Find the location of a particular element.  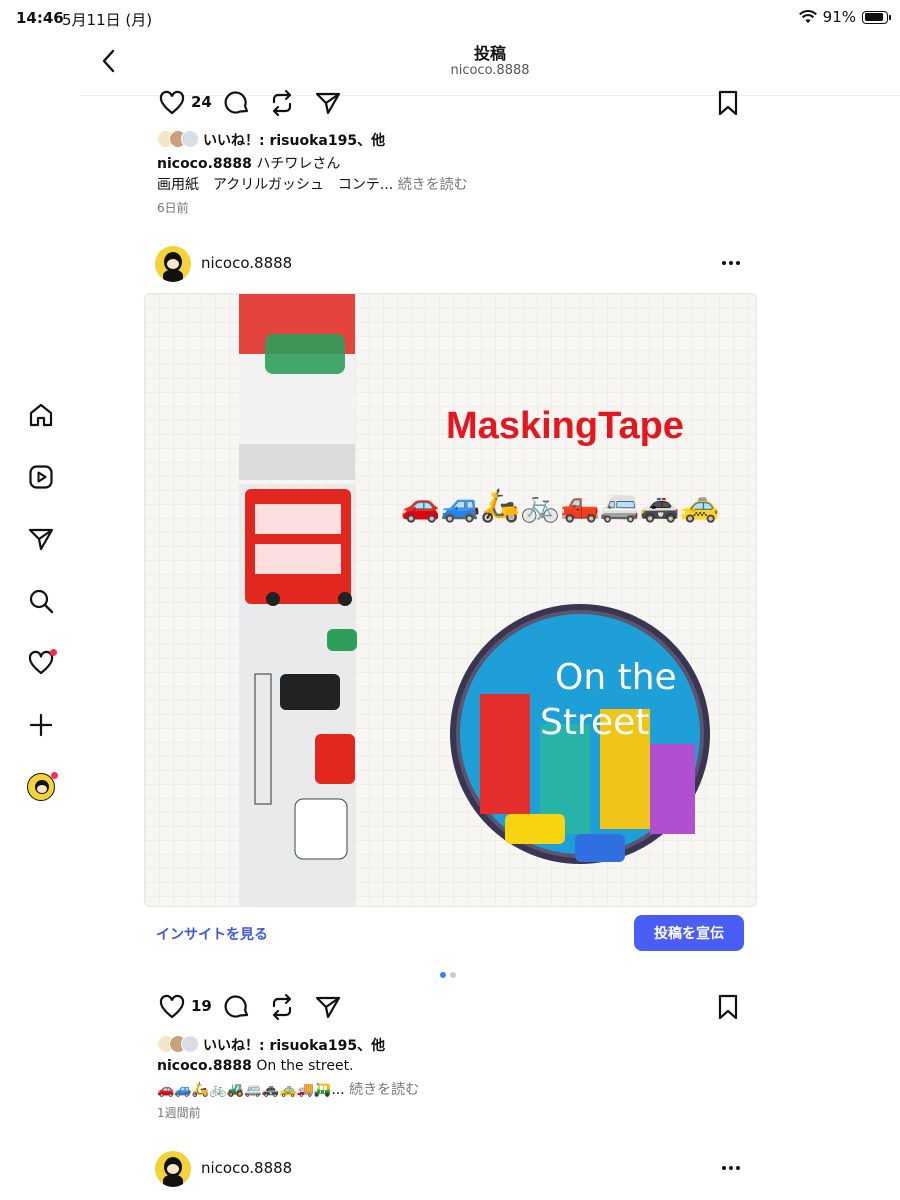

plus-icon is located at coordinates (41, 725).